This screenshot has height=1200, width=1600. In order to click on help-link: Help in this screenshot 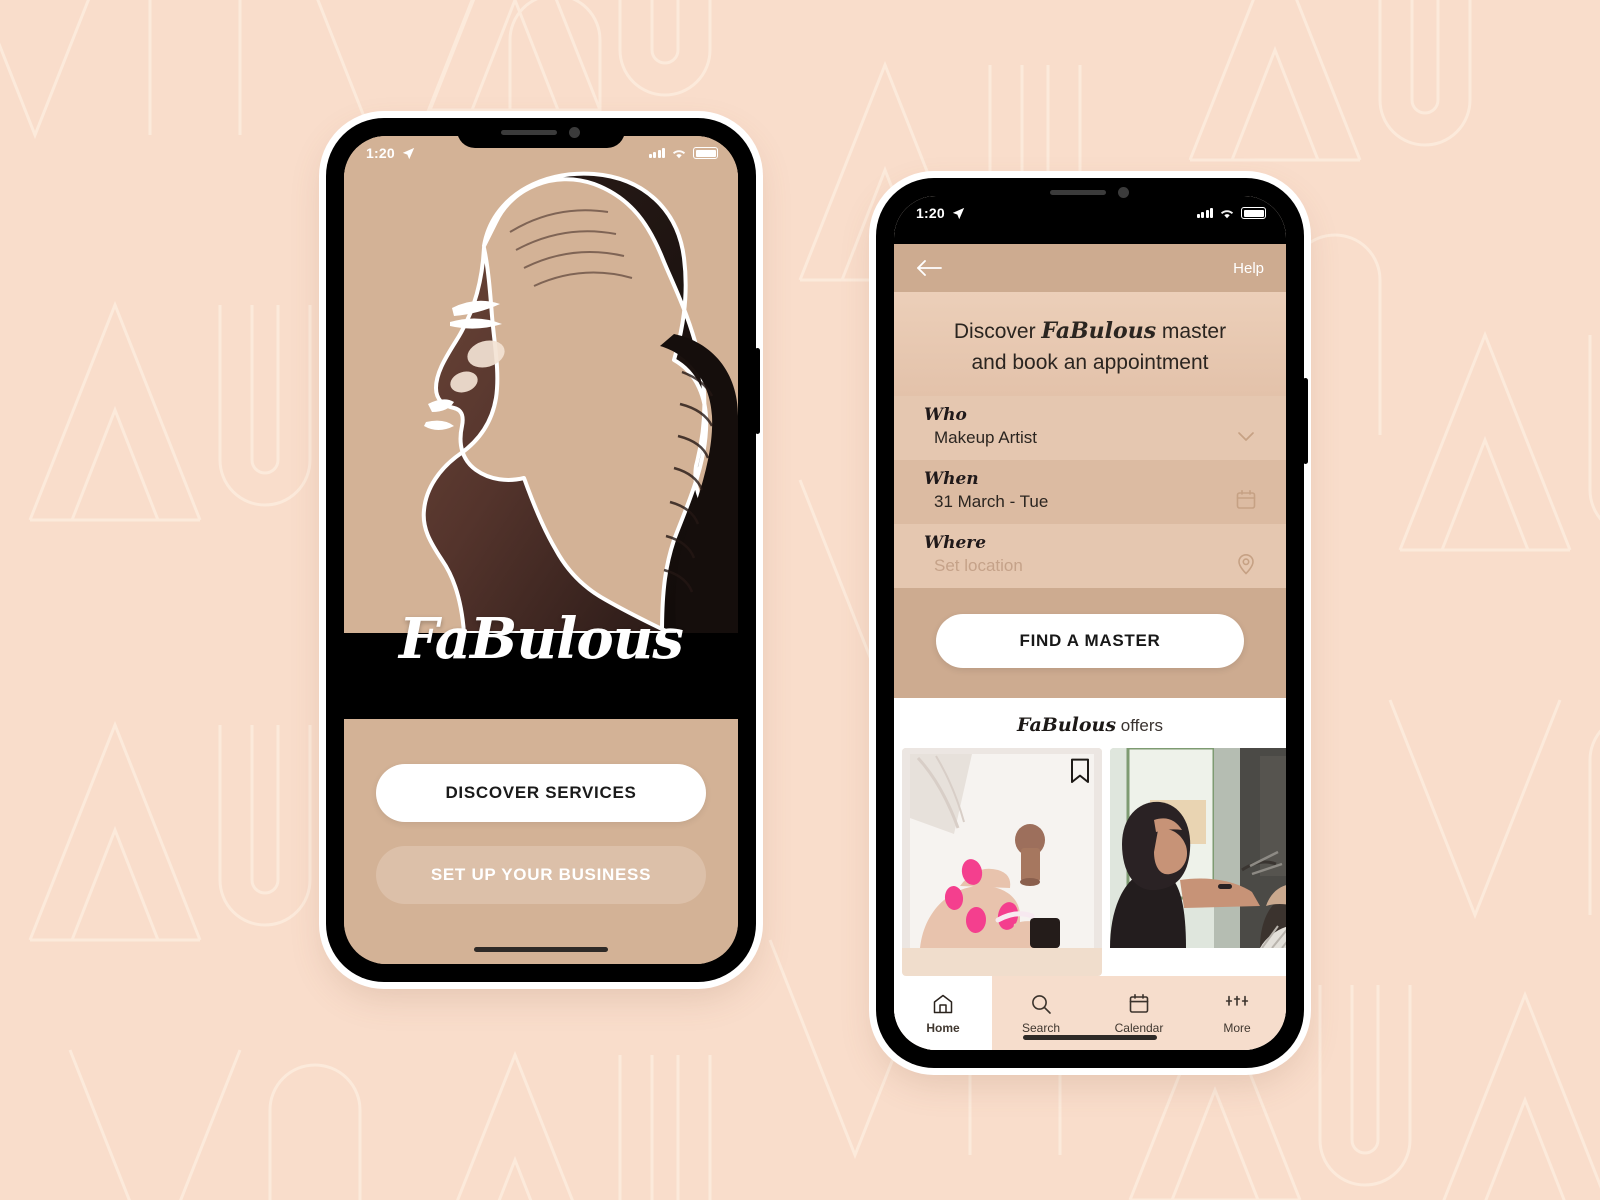, I will do `click(1248, 268)`.